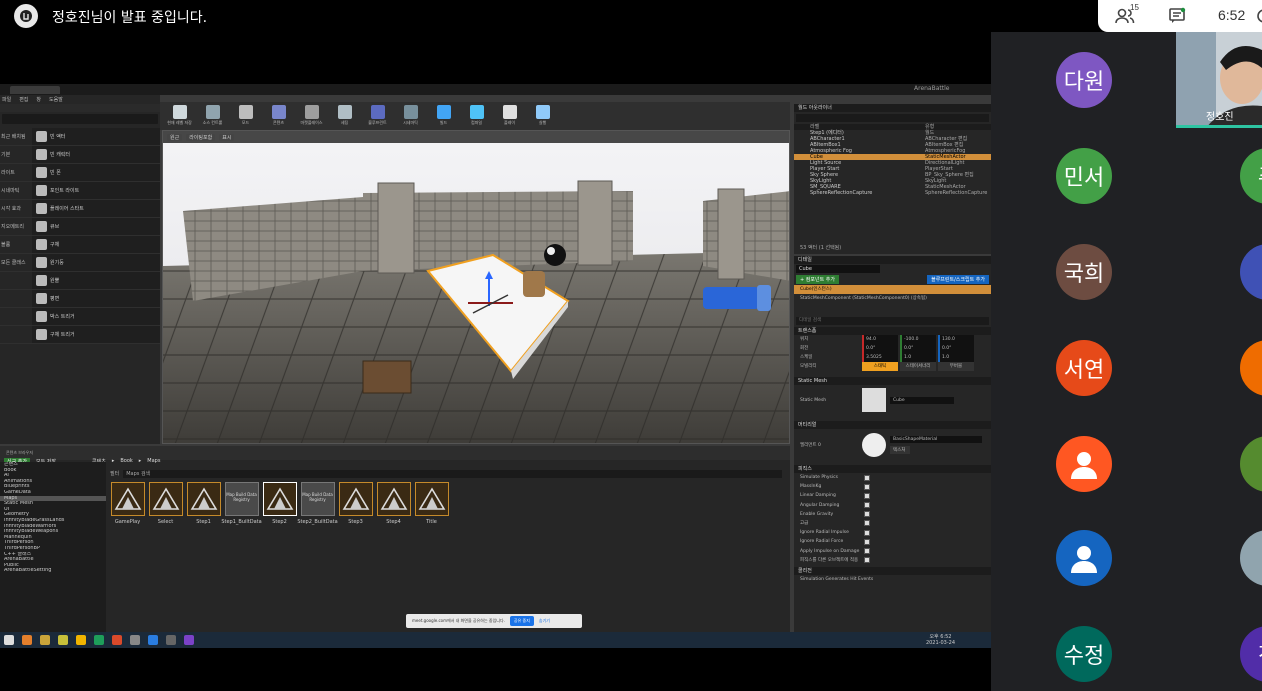 Image resolution: width=1262 pixels, height=691 pixels. What do you see at coordinates (393, 512) in the screenshot?
I see `asset-tile: Step4` at bounding box center [393, 512].